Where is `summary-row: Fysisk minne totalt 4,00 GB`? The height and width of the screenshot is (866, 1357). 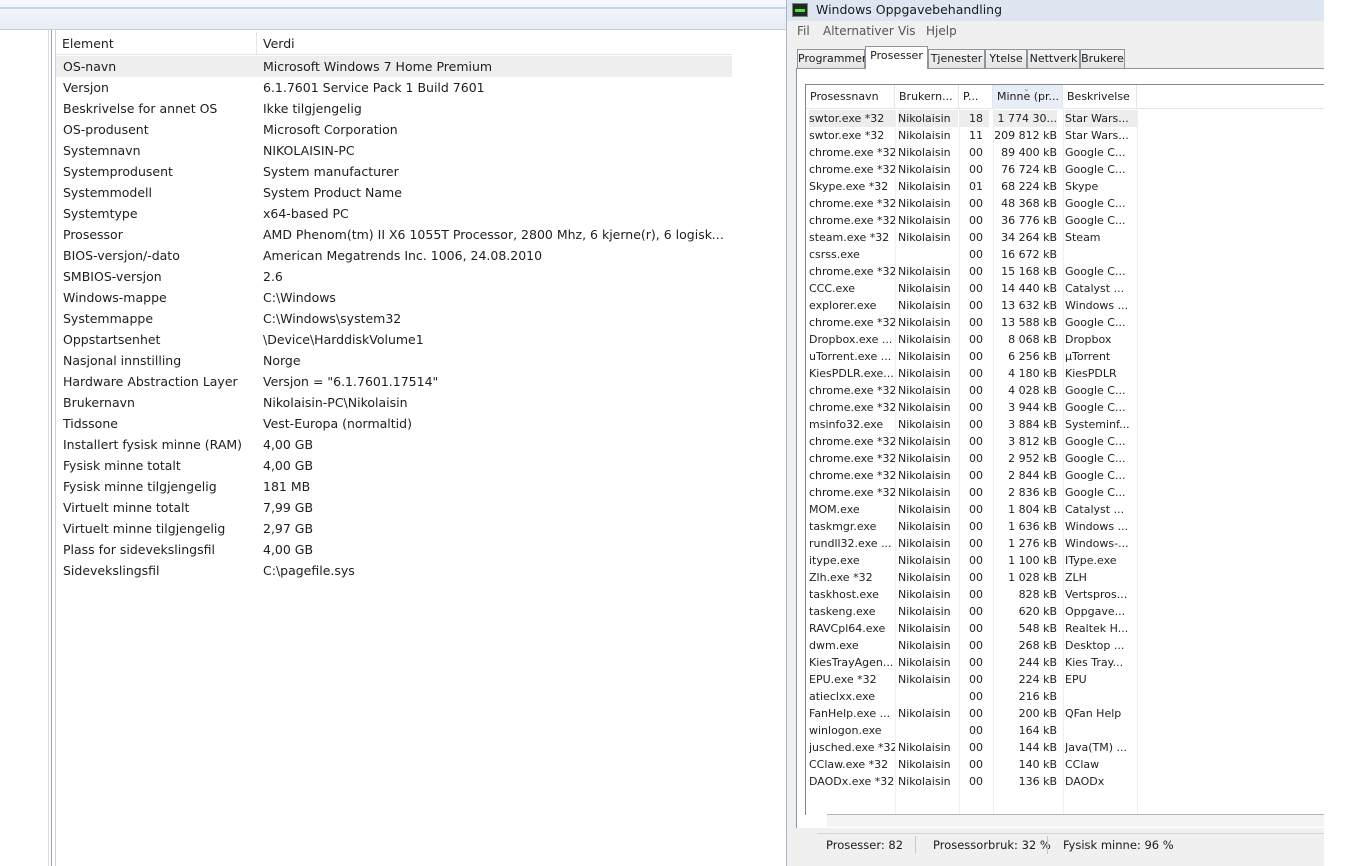 summary-row: Fysisk minne totalt 4,00 GB is located at coordinates (394, 465).